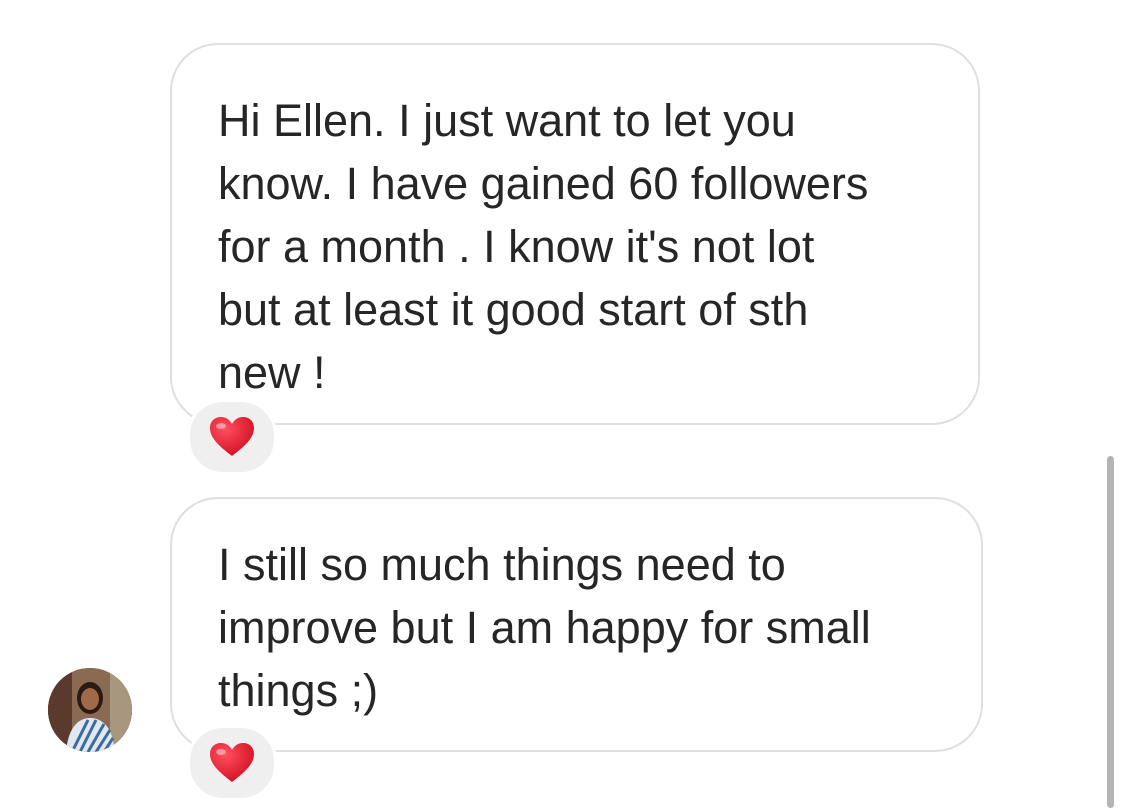 This screenshot has width=1125, height=808. Describe the element at coordinates (1110, 632) in the screenshot. I see `scrollbar` at that location.